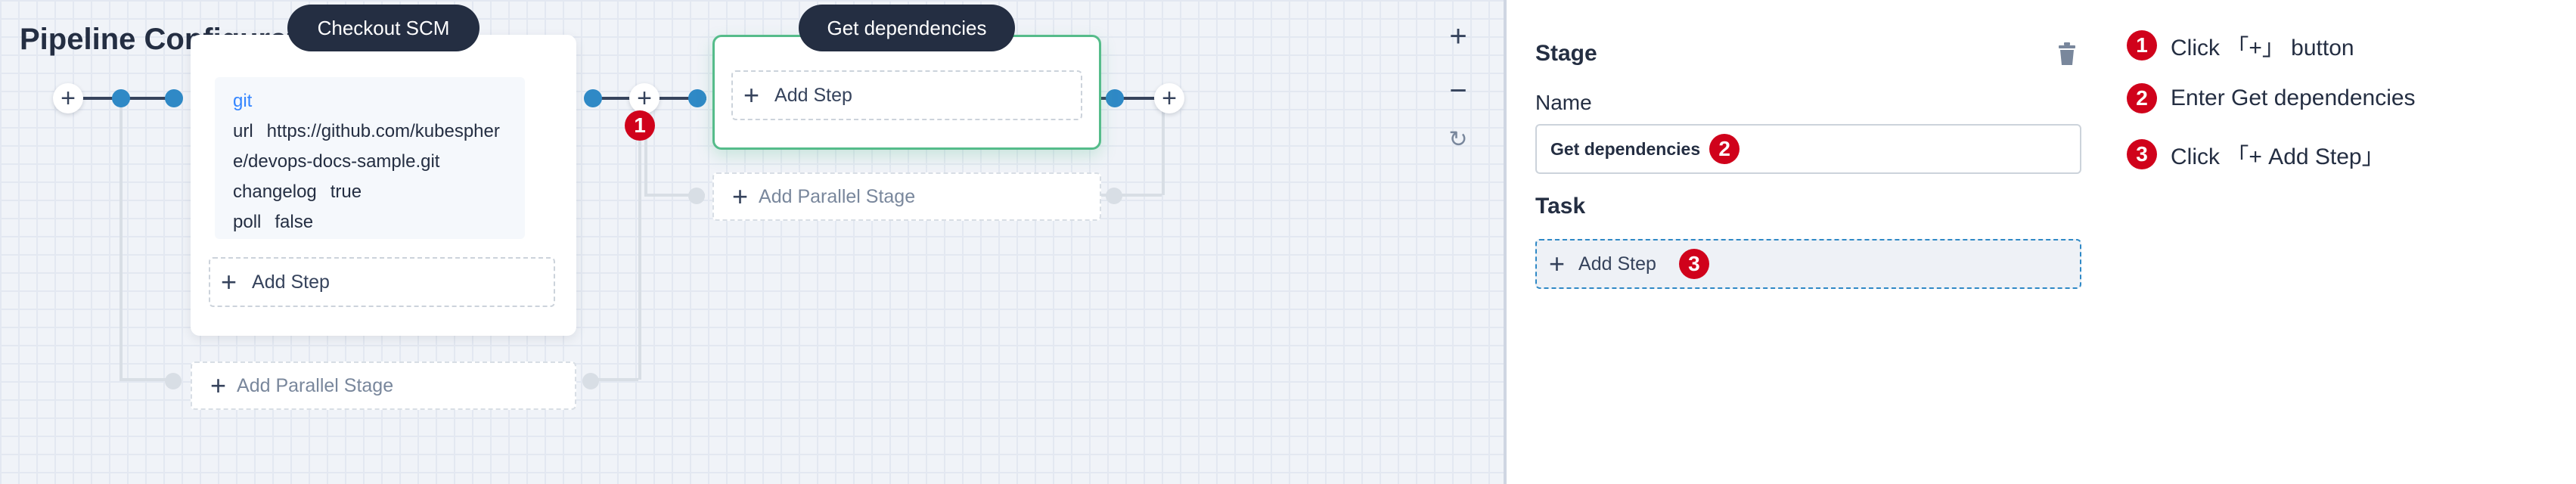  What do you see at coordinates (907, 28) in the screenshot?
I see `stage-name-pill: Get dependencies` at bounding box center [907, 28].